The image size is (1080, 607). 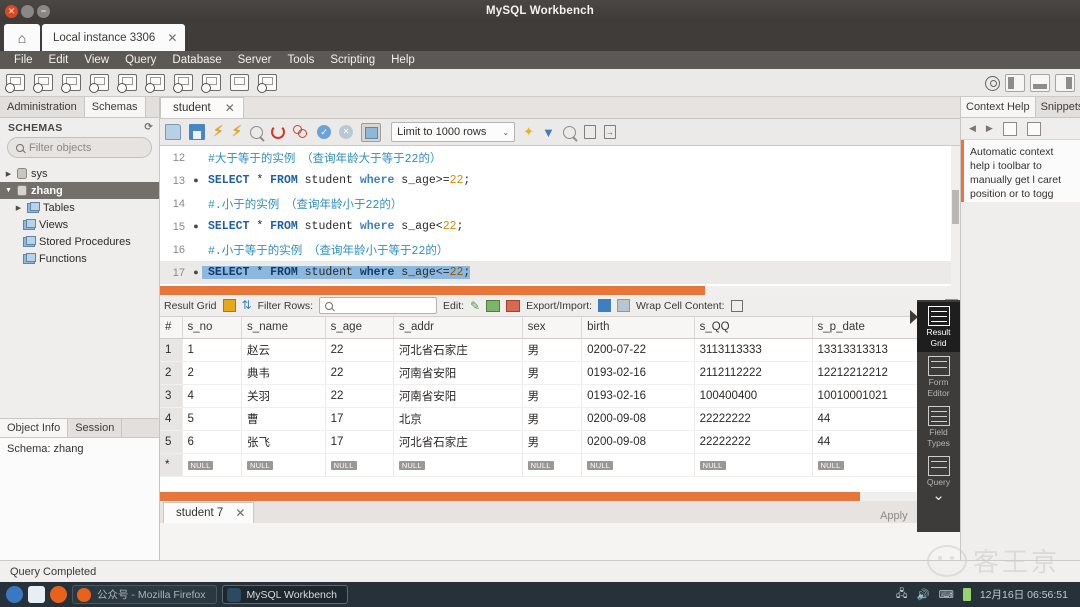 What do you see at coordinates (560, 465) in the screenshot?
I see `new-row: * NULL NULL NULL NULL NULL NULL NULL NULL` at bounding box center [560, 465].